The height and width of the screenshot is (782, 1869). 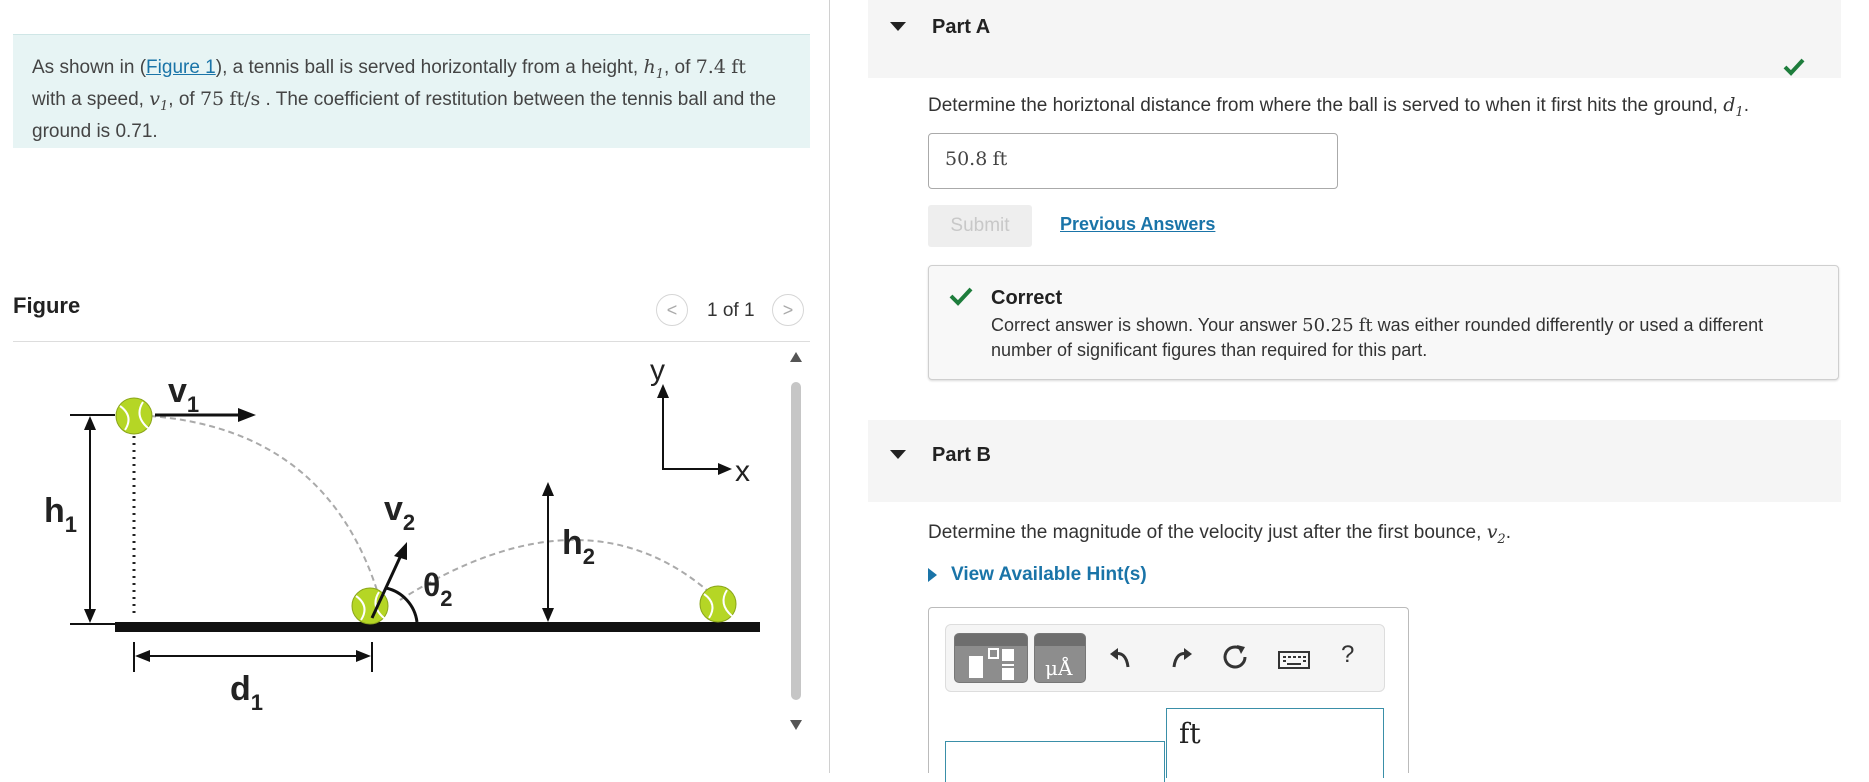 I want to click on templates-icon, so click(x=991, y=664).